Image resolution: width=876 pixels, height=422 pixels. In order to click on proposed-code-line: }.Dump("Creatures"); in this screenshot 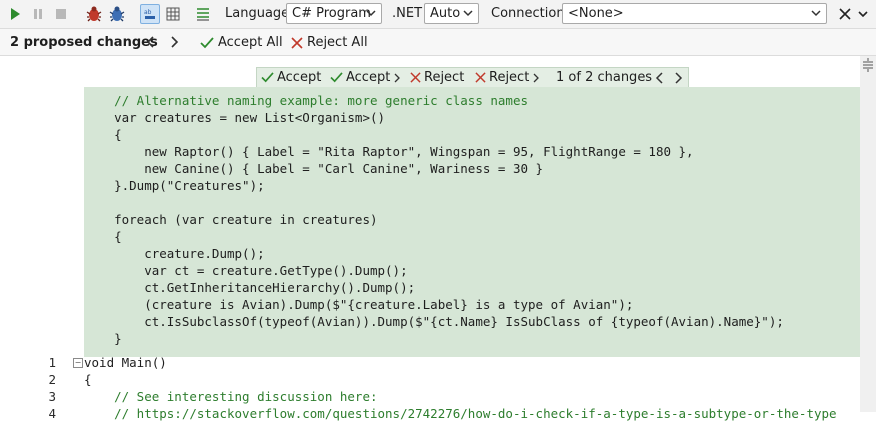, I will do `click(174, 185)`.